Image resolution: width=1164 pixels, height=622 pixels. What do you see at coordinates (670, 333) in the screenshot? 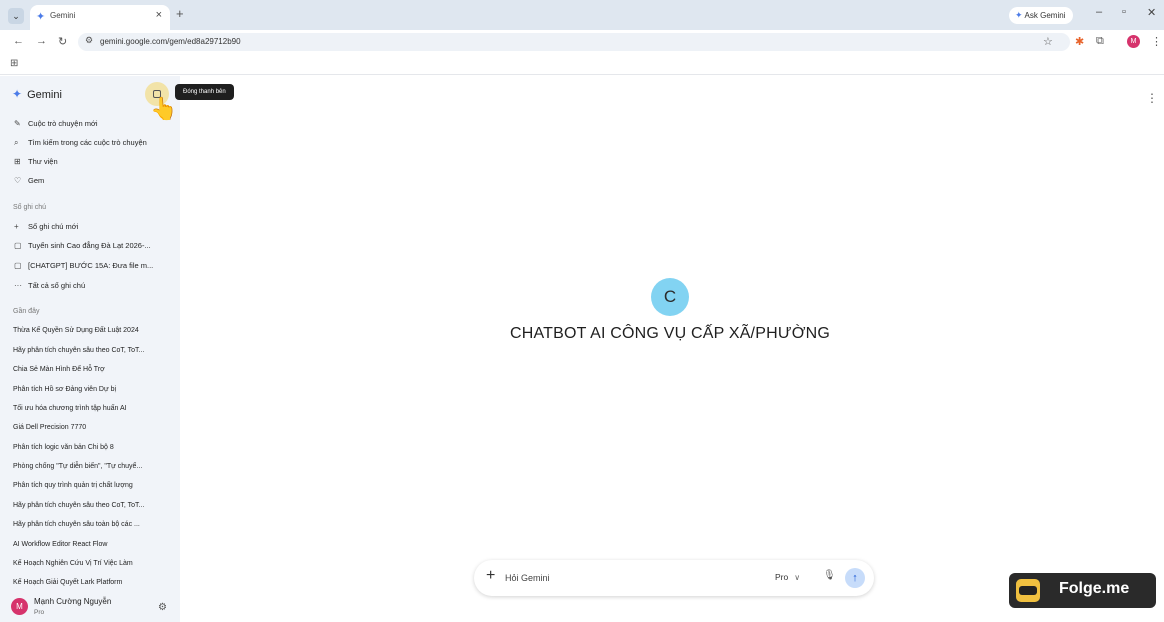
I see `gem-title: CHATBOT AI CÔNG VỤ CẤP XÃ/PHƯỜNG` at bounding box center [670, 333].